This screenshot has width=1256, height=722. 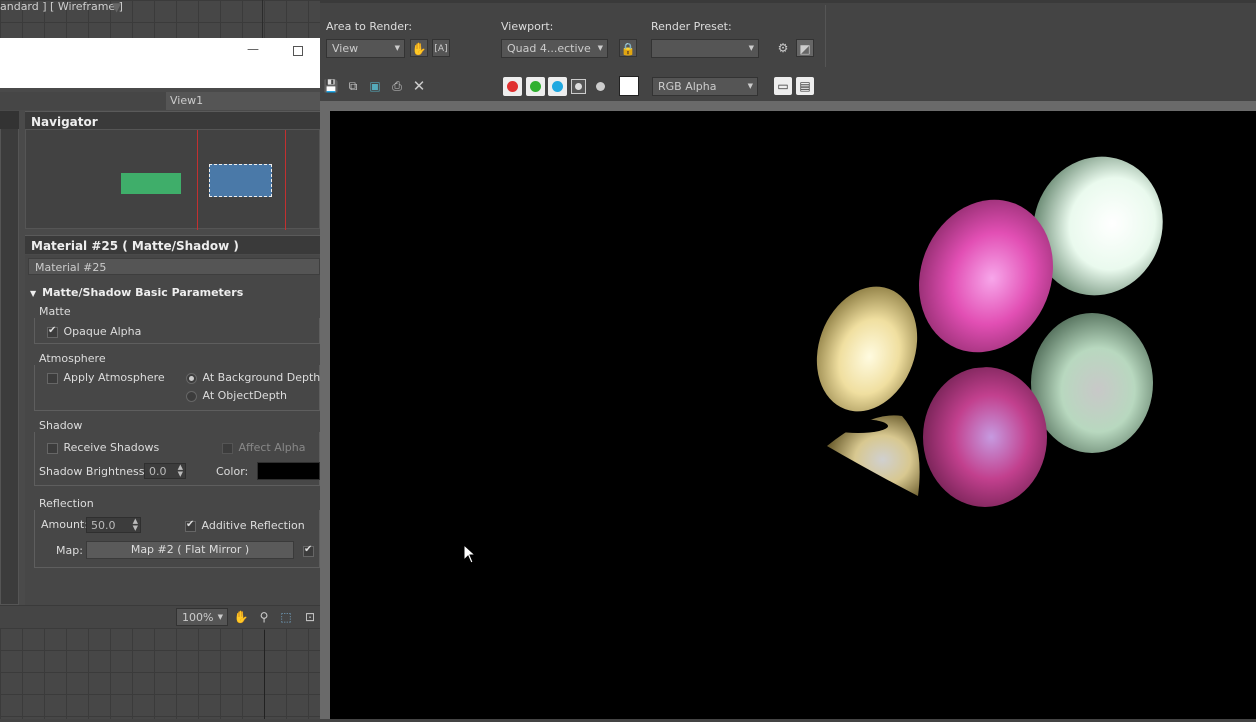 I want to click on amount-value: 50.0, so click(x=103, y=525).